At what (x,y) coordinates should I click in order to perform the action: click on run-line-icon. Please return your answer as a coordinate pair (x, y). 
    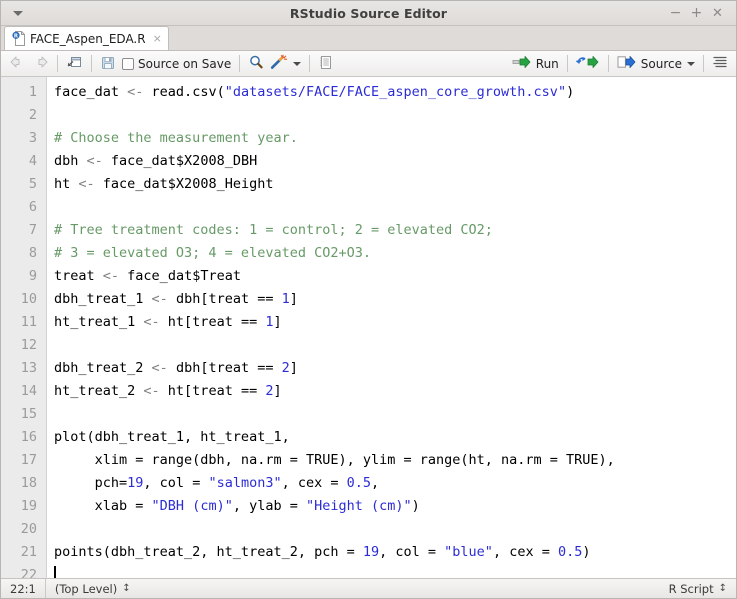
    Looking at the image, I should click on (522, 63).